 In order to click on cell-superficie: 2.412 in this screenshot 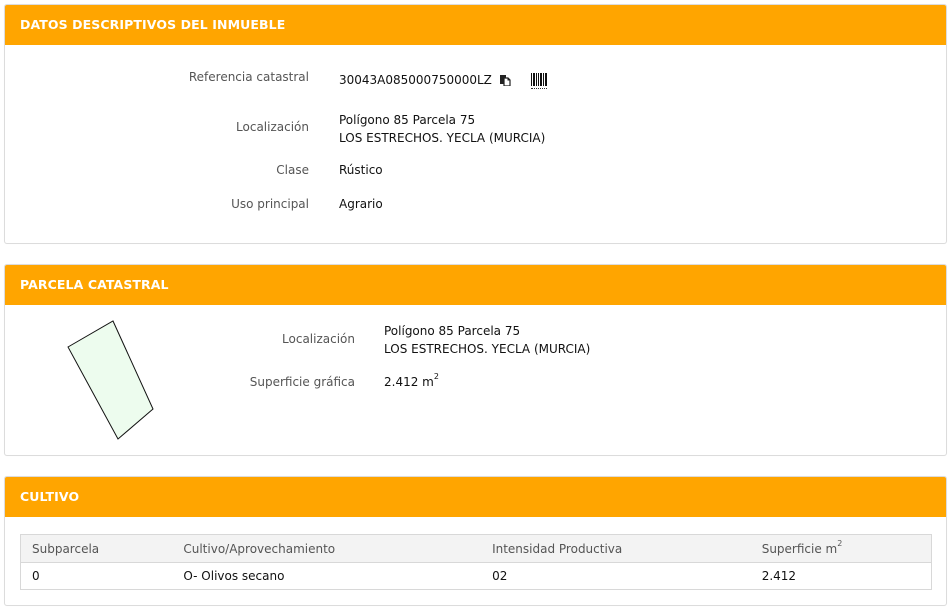, I will do `click(841, 576)`.